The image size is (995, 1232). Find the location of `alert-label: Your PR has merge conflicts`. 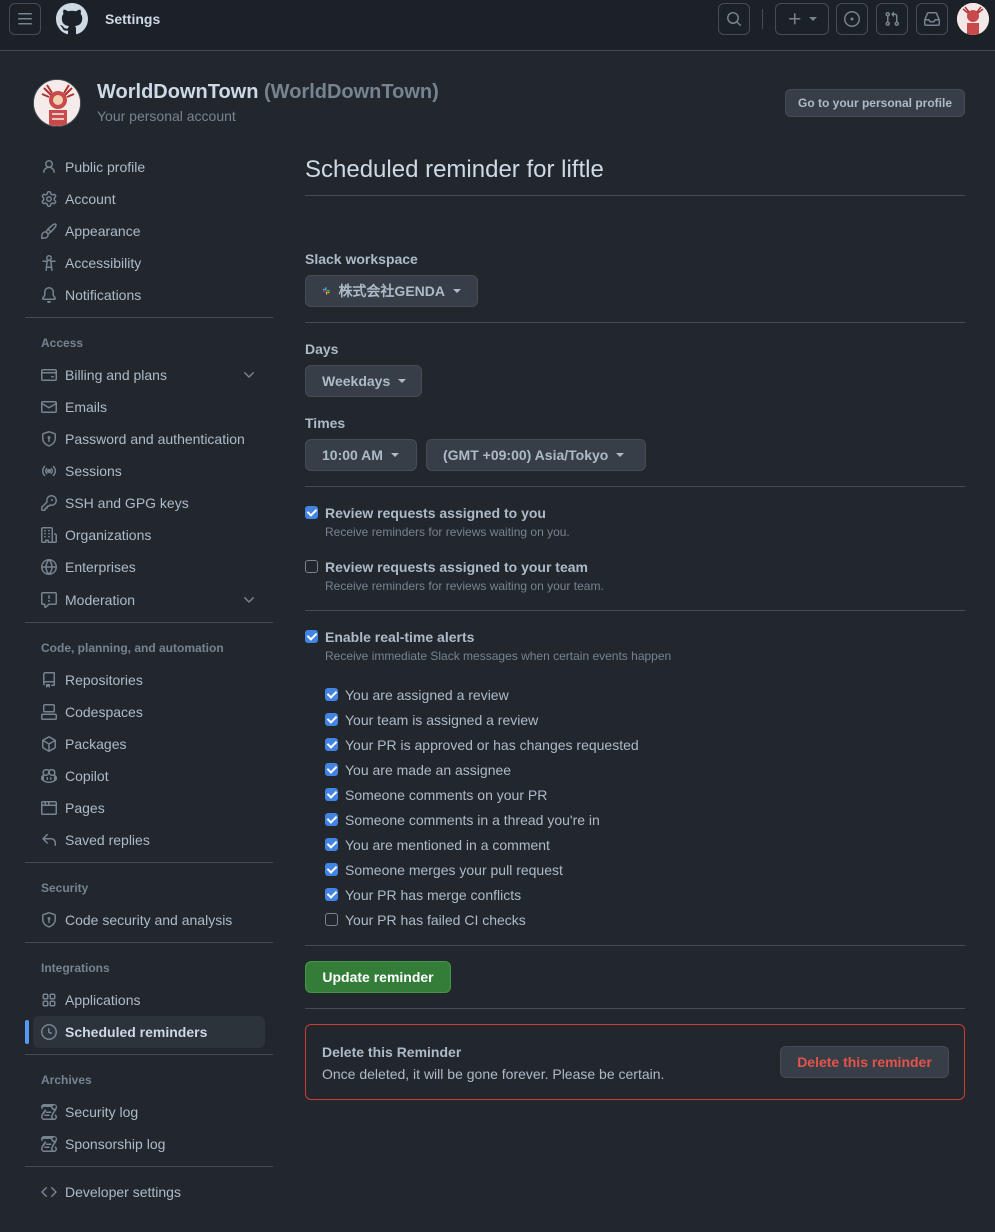

alert-label: Your PR has merge conflicts is located at coordinates (433, 895).